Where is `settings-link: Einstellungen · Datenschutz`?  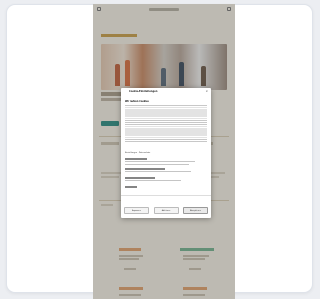
settings-link: Einstellungen · Datenschutz is located at coordinates (137, 153).